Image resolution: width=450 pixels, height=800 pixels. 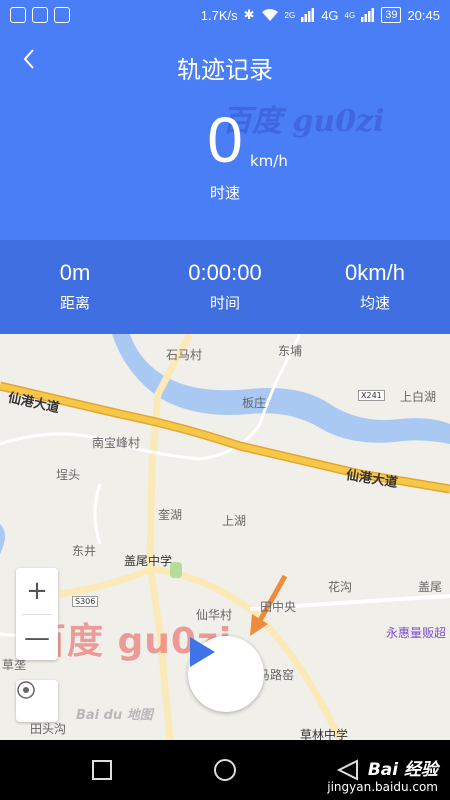 I want to click on stat-average-speed: 0km/h 均速, so click(x=375, y=287).